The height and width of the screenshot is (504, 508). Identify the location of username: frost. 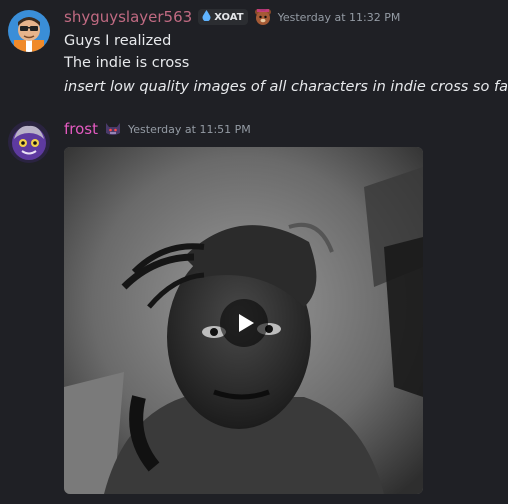
(81, 129).